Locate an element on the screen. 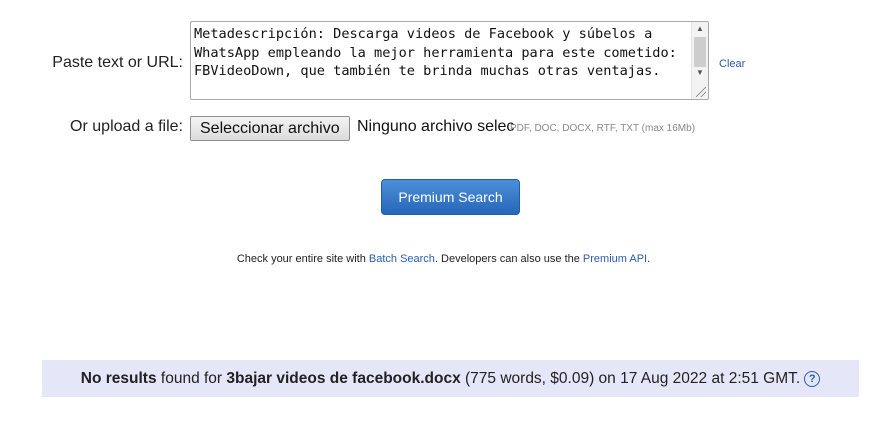  scrollbar-thumb is located at coordinates (700, 52).